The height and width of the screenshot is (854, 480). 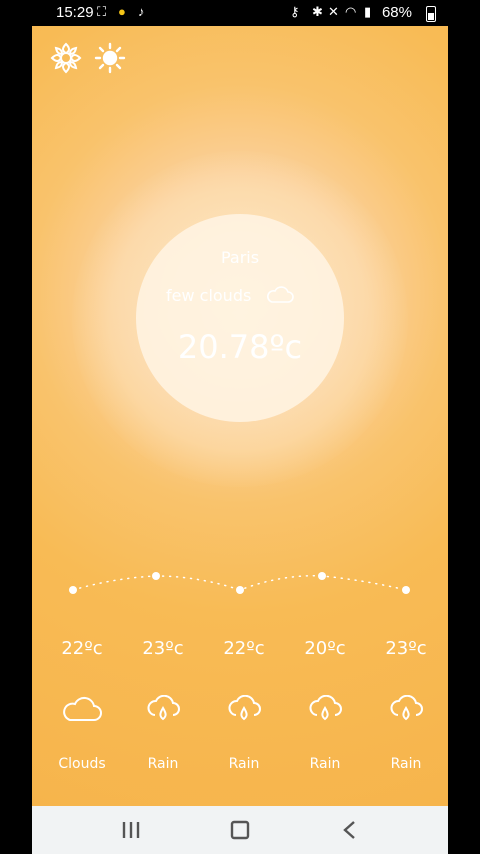 What do you see at coordinates (431, 14) in the screenshot?
I see `battery-icon` at bounding box center [431, 14].